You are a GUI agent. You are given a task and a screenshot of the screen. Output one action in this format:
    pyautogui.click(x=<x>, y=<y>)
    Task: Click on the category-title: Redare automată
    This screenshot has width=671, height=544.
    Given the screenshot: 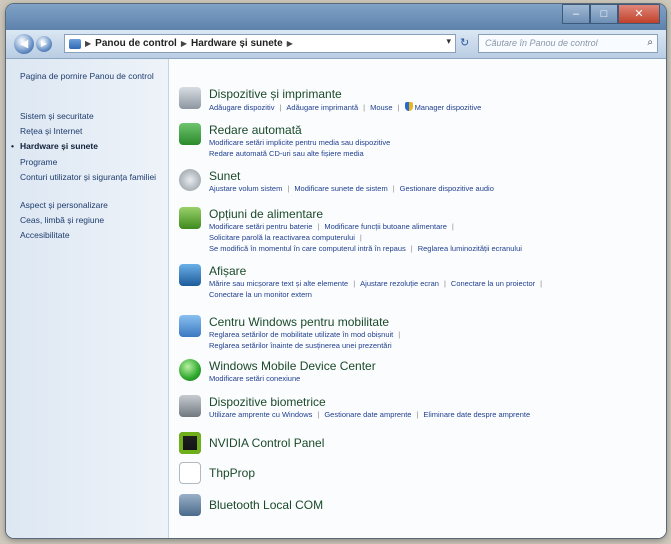 What is the action you would take?
    pyautogui.click(x=255, y=130)
    